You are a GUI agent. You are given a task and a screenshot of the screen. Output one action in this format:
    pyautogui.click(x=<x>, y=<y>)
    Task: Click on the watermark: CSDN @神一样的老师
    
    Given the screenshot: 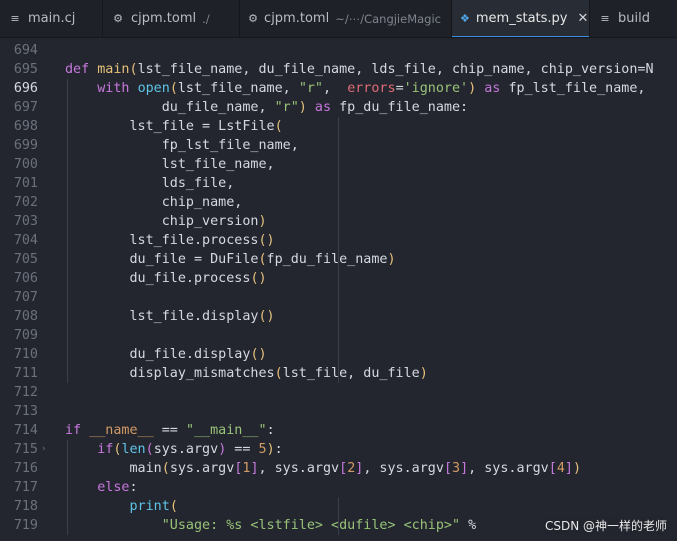 What is the action you would take?
    pyautogui.click(x=605, y=525)
    